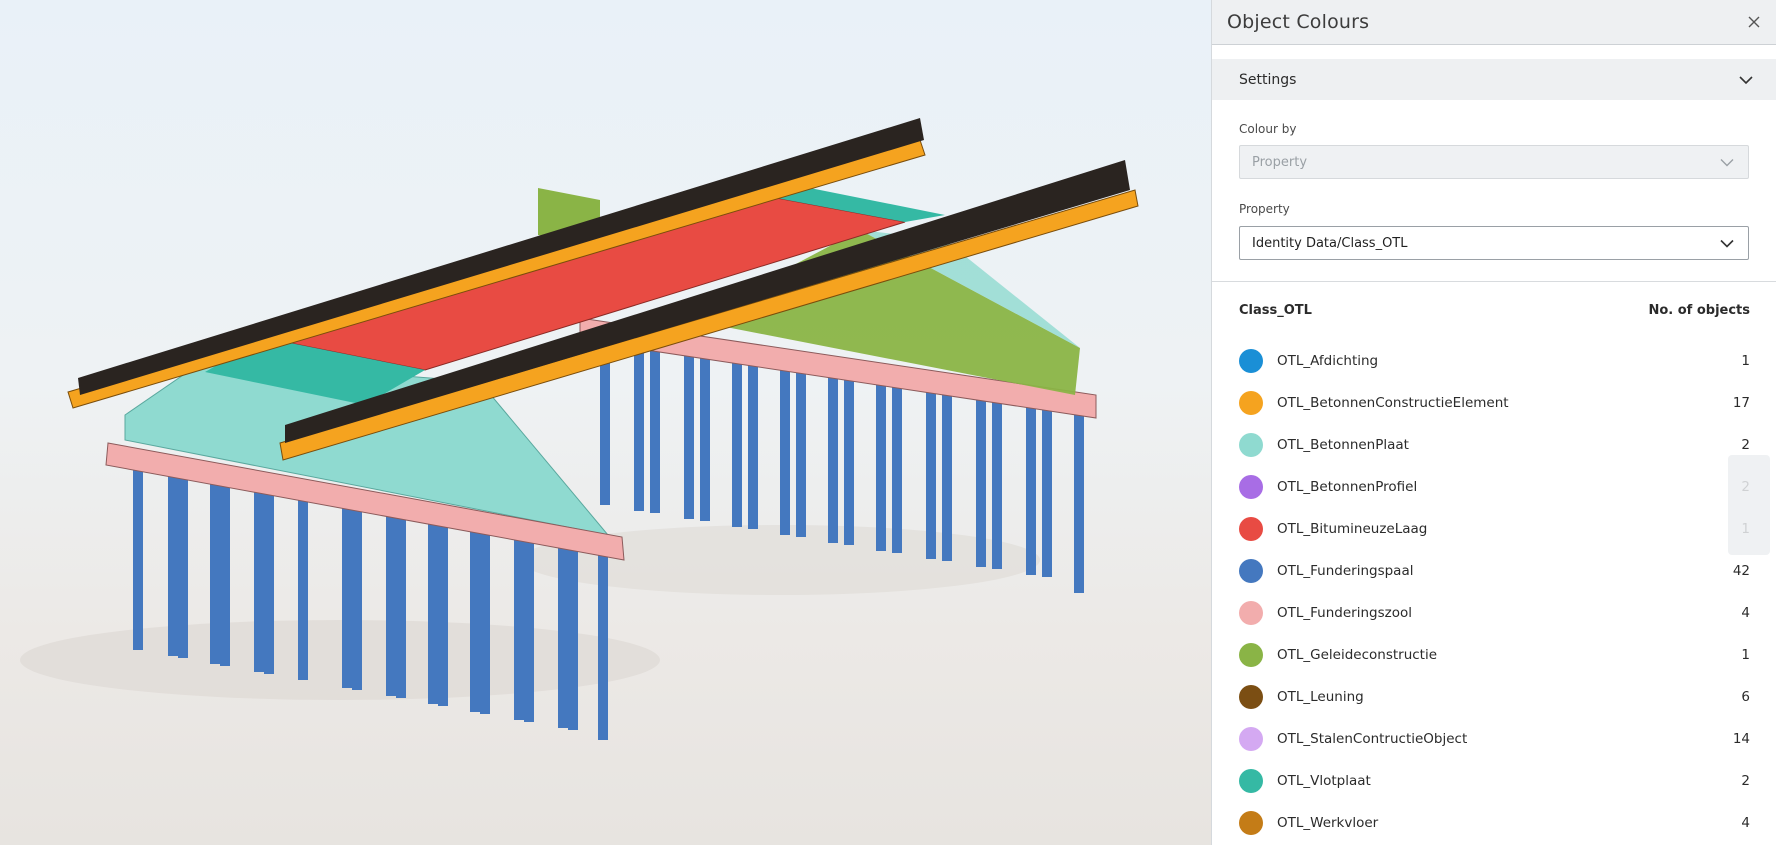  What do you see at coordinates (1494, 571) in the screenshot?
I see `list-item: OTL_Funderingspaal 42` at bounding box center [1494, 571].